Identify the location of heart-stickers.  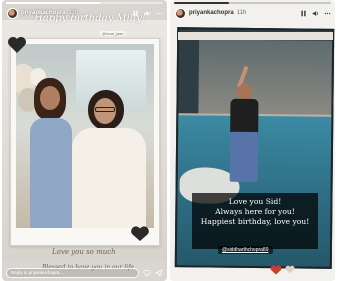
(282, 270).